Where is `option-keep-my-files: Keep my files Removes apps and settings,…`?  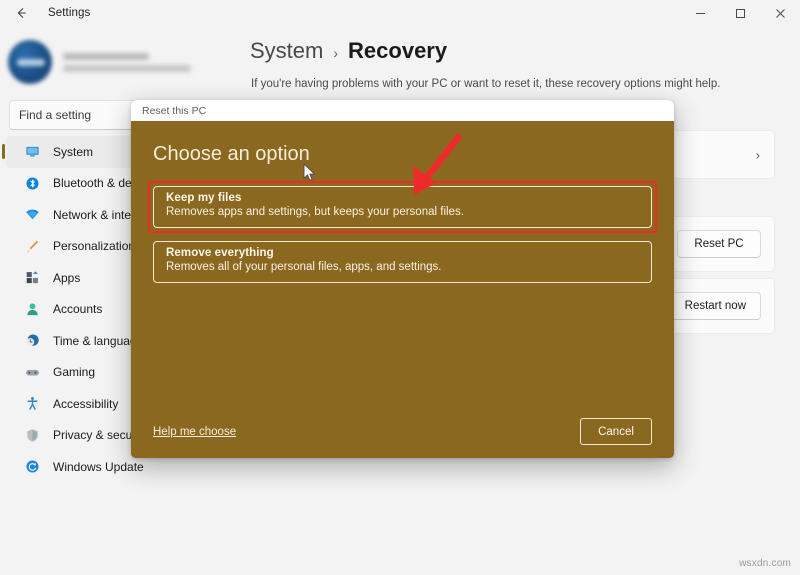 option-keep-my-files: Keep my files Removes apps and settings,… is located at coordinates (402, 207).